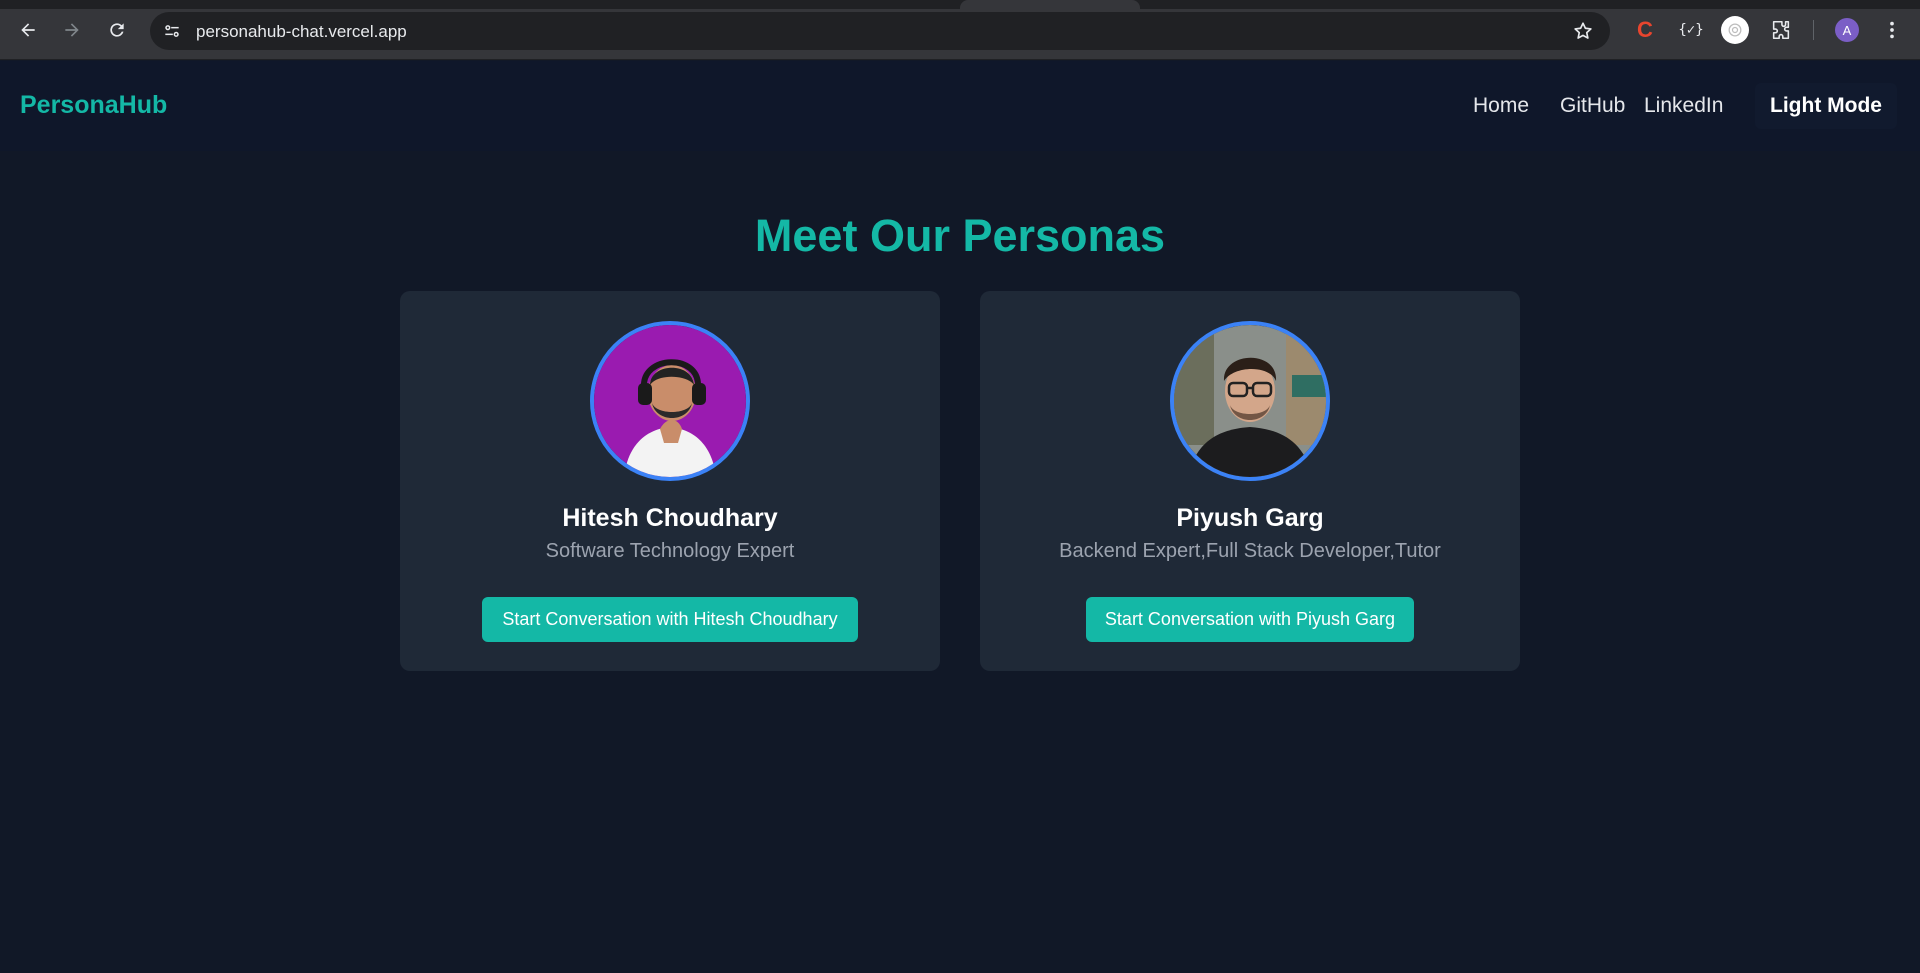  Describe the element at coordinates (1847, 30) in the screenshot. I see `profile-avatar: A` at that location.